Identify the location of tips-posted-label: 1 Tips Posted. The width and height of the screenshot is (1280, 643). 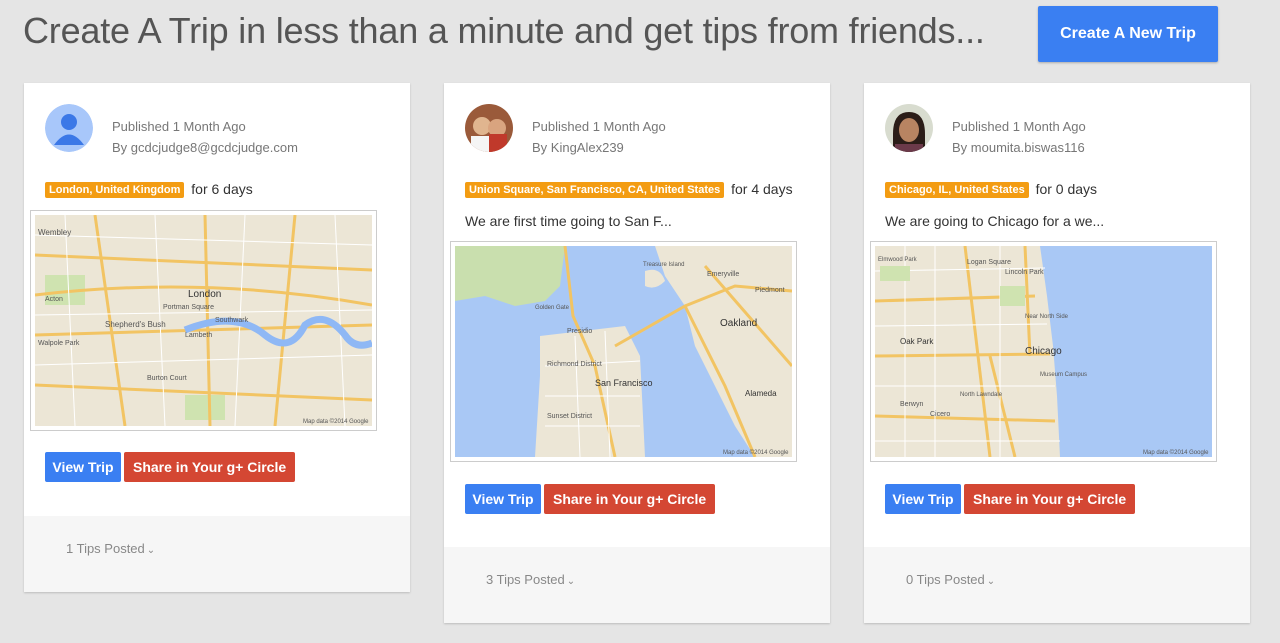
(105, 548).